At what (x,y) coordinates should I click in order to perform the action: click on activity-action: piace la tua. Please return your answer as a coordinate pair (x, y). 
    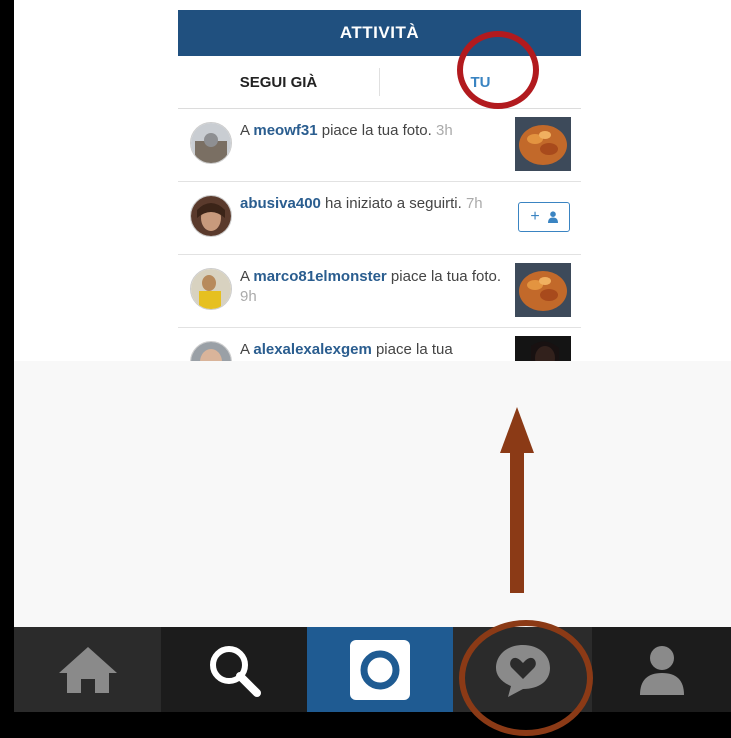
    Looking at the image, I should click on (412, 349).